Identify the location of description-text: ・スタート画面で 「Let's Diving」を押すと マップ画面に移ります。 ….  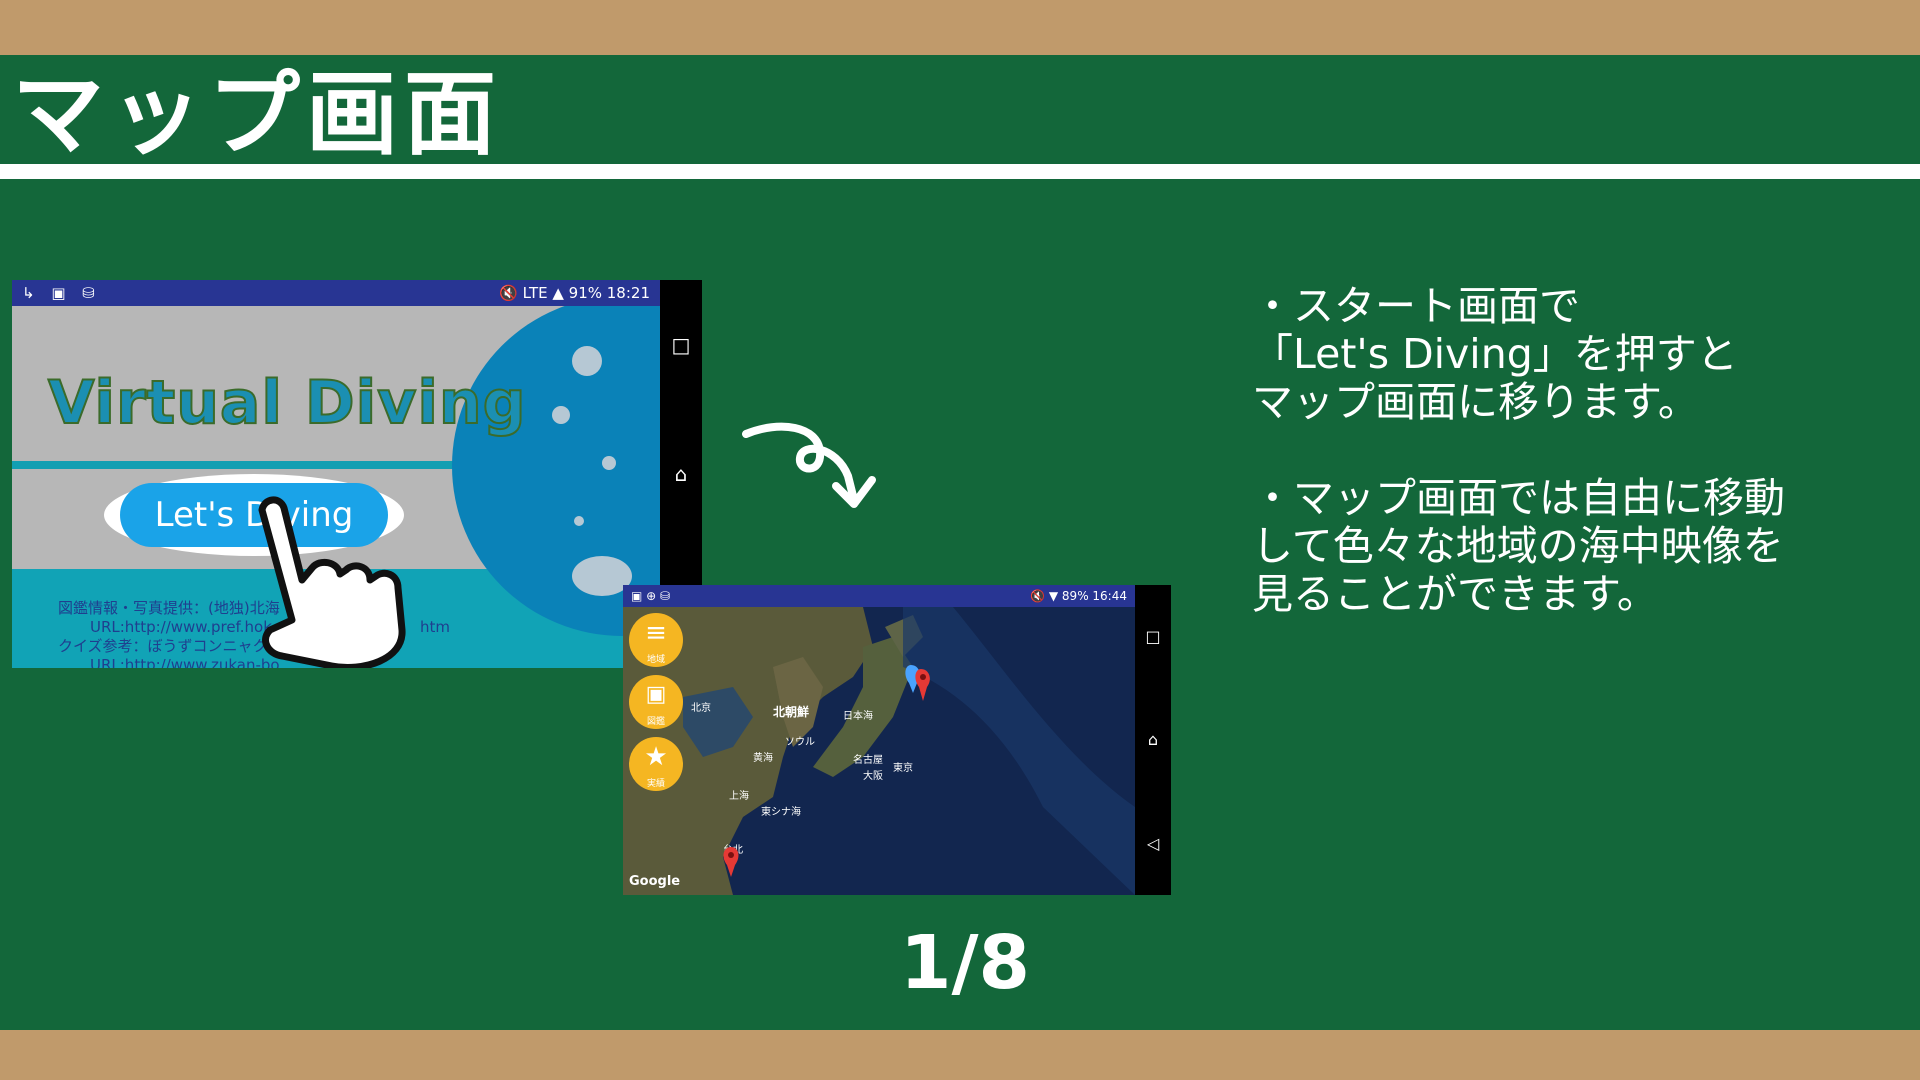
(1572, 450).